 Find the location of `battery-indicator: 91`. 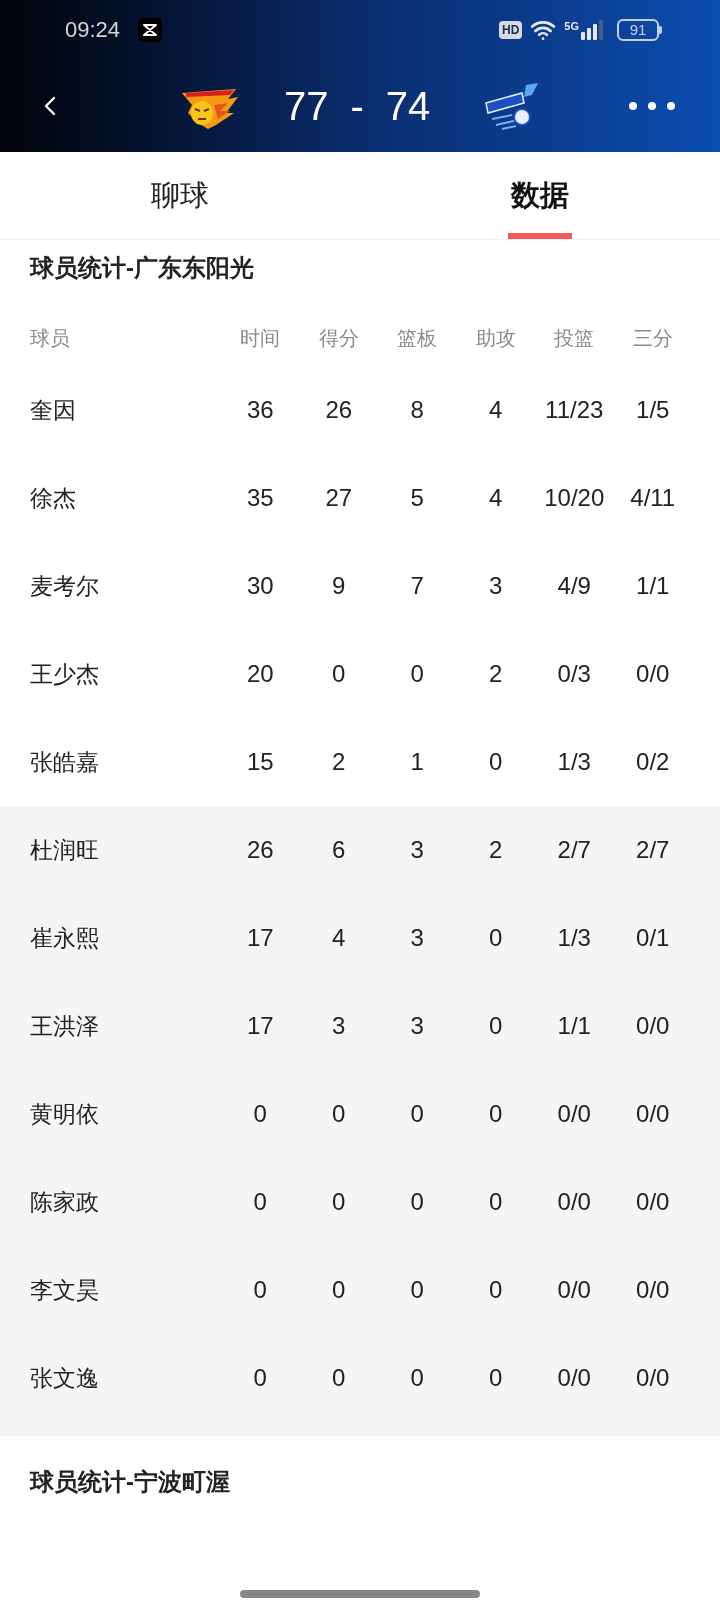

battery-indicator: 91 is located at coordinates (639, 30).